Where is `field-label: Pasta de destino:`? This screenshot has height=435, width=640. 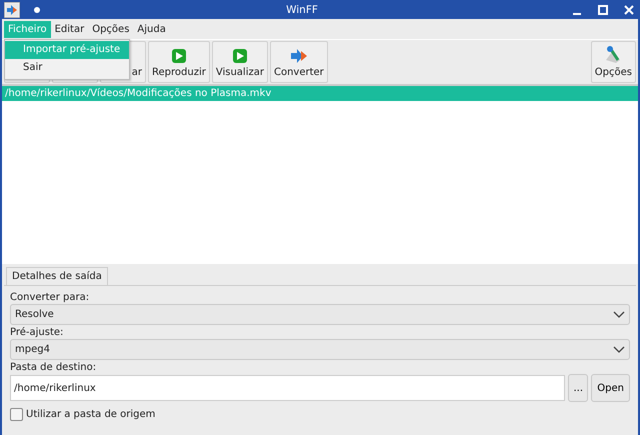 field-label: Pasta de destino: is located at coordinates (54, 367).